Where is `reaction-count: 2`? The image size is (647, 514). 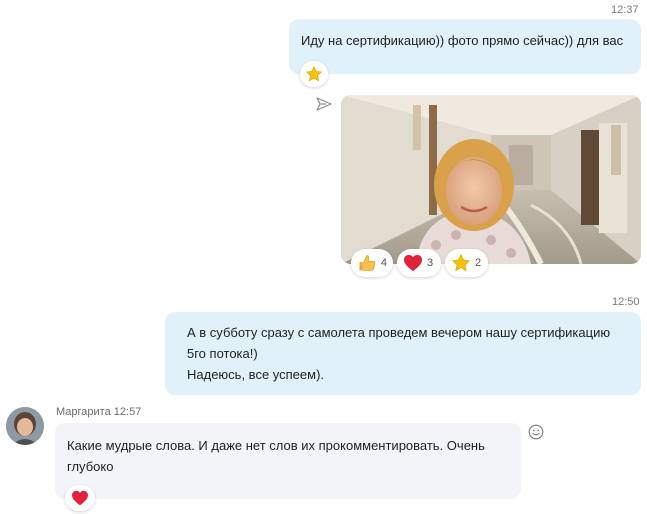
reaction-count: 2 is located at coordinates (478, 263).